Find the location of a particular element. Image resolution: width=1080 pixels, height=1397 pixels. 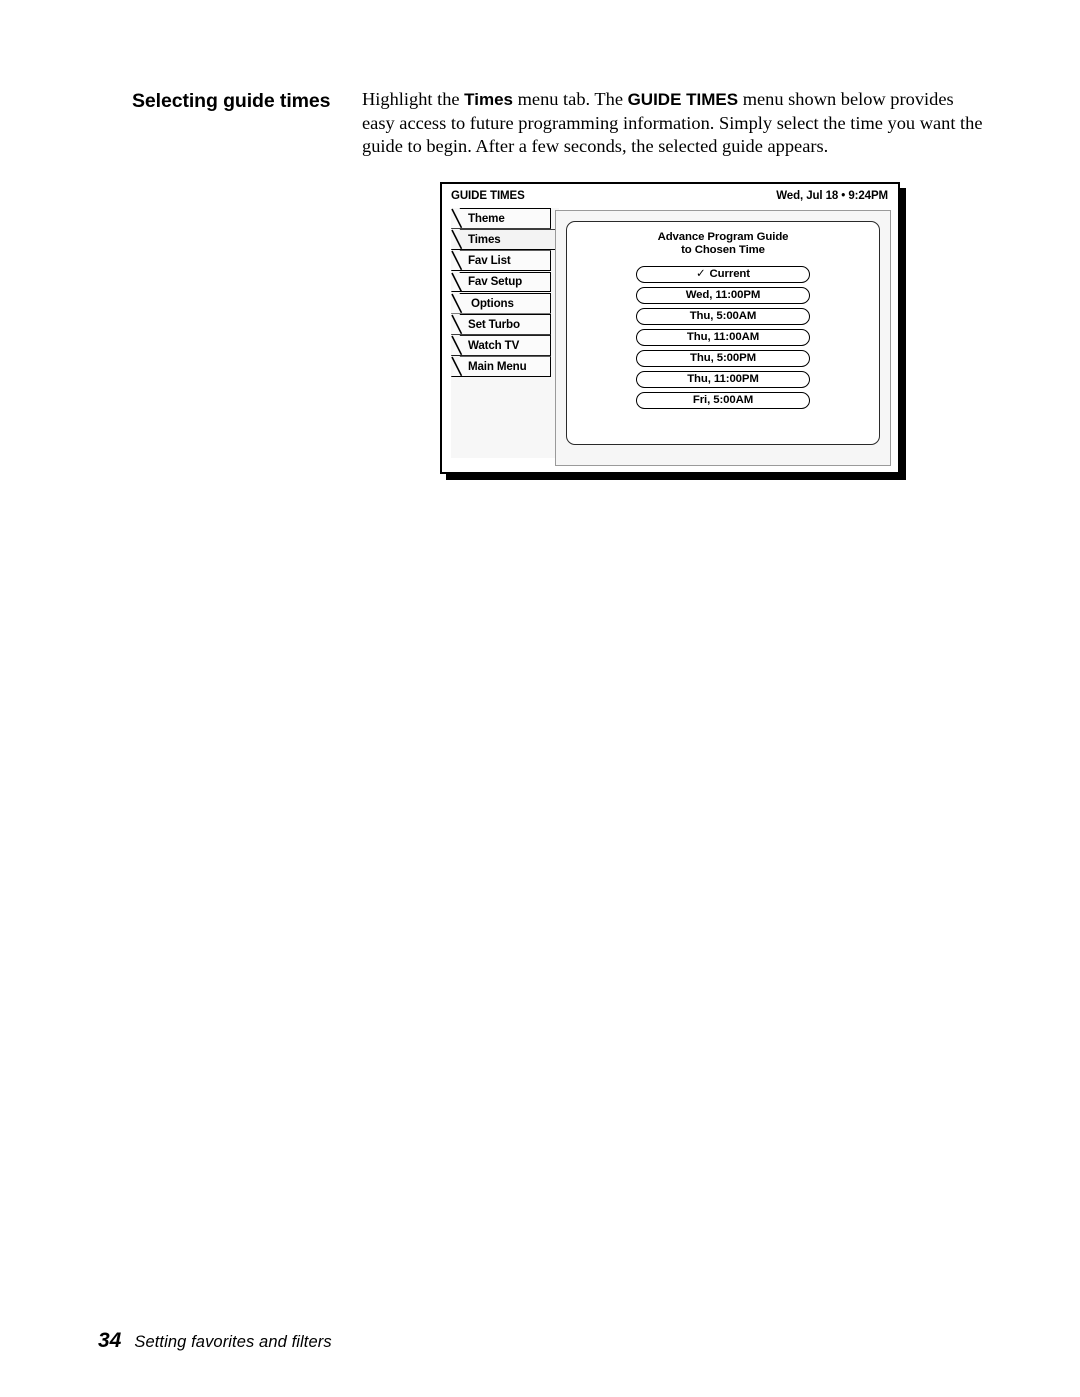

time-option-label: Thu, 5:00AM is located at coordinates (723, 316).